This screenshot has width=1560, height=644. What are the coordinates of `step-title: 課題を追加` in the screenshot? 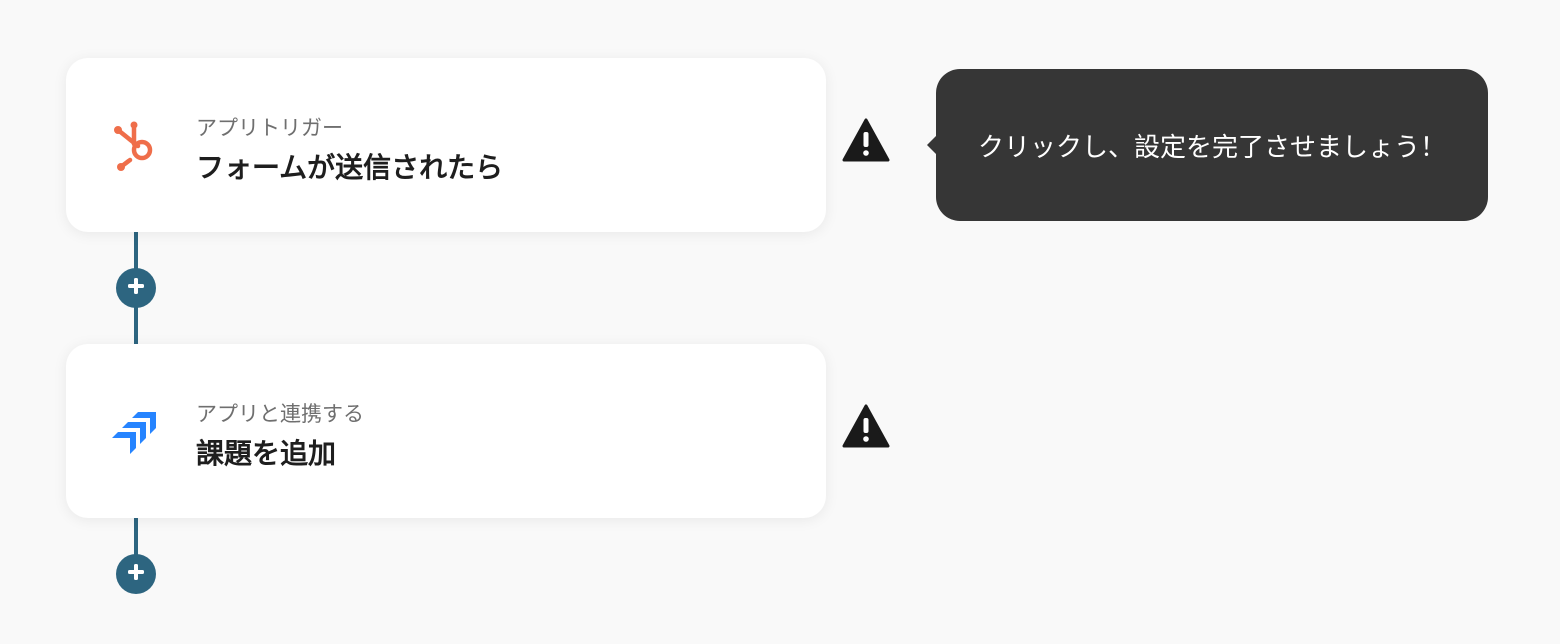 It's located at (266, 453).